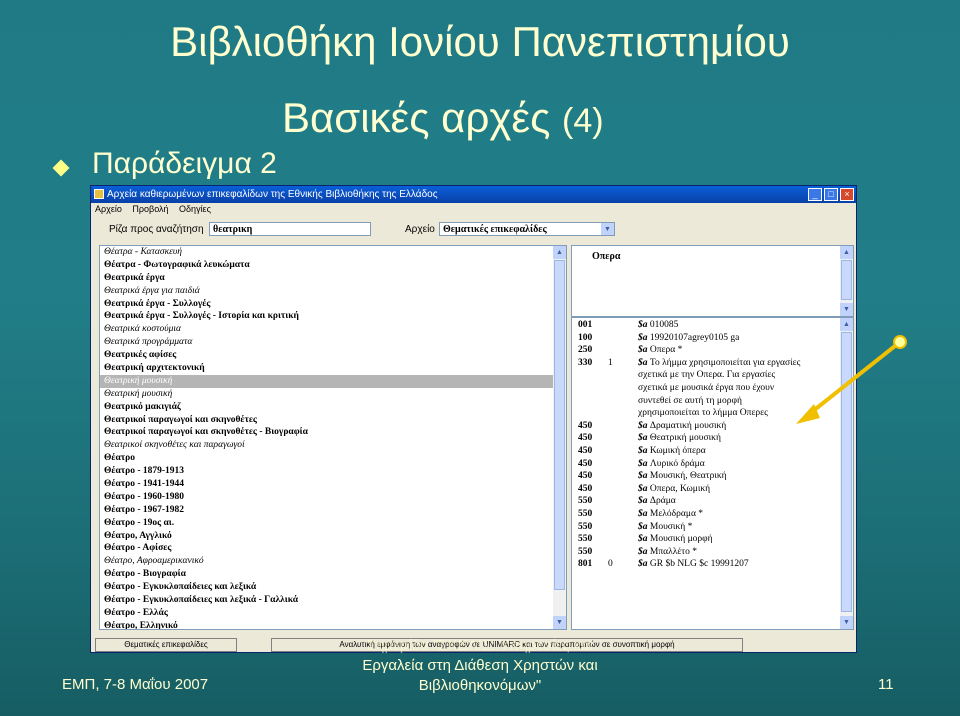 The image size is (960, 716). Describe the element at coordinates (480, 685) in the screenshot. I see `footer-event-line3: Βιβλιοθηκονόμων"` at that location.